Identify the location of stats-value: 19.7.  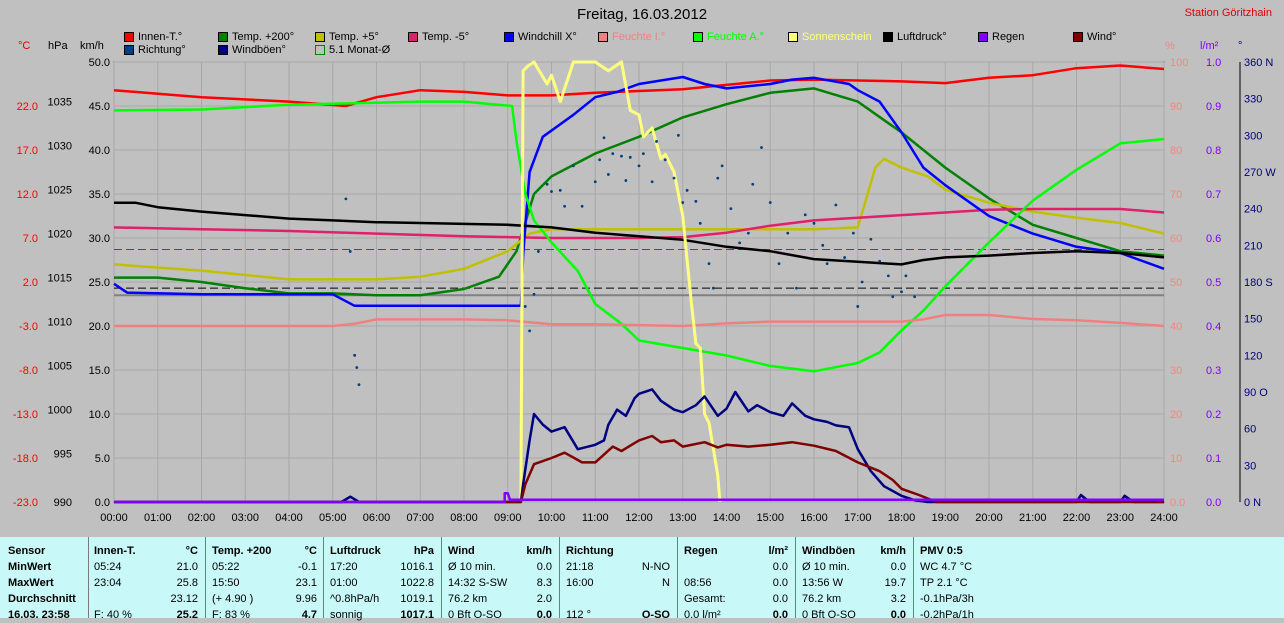
(895, 583).